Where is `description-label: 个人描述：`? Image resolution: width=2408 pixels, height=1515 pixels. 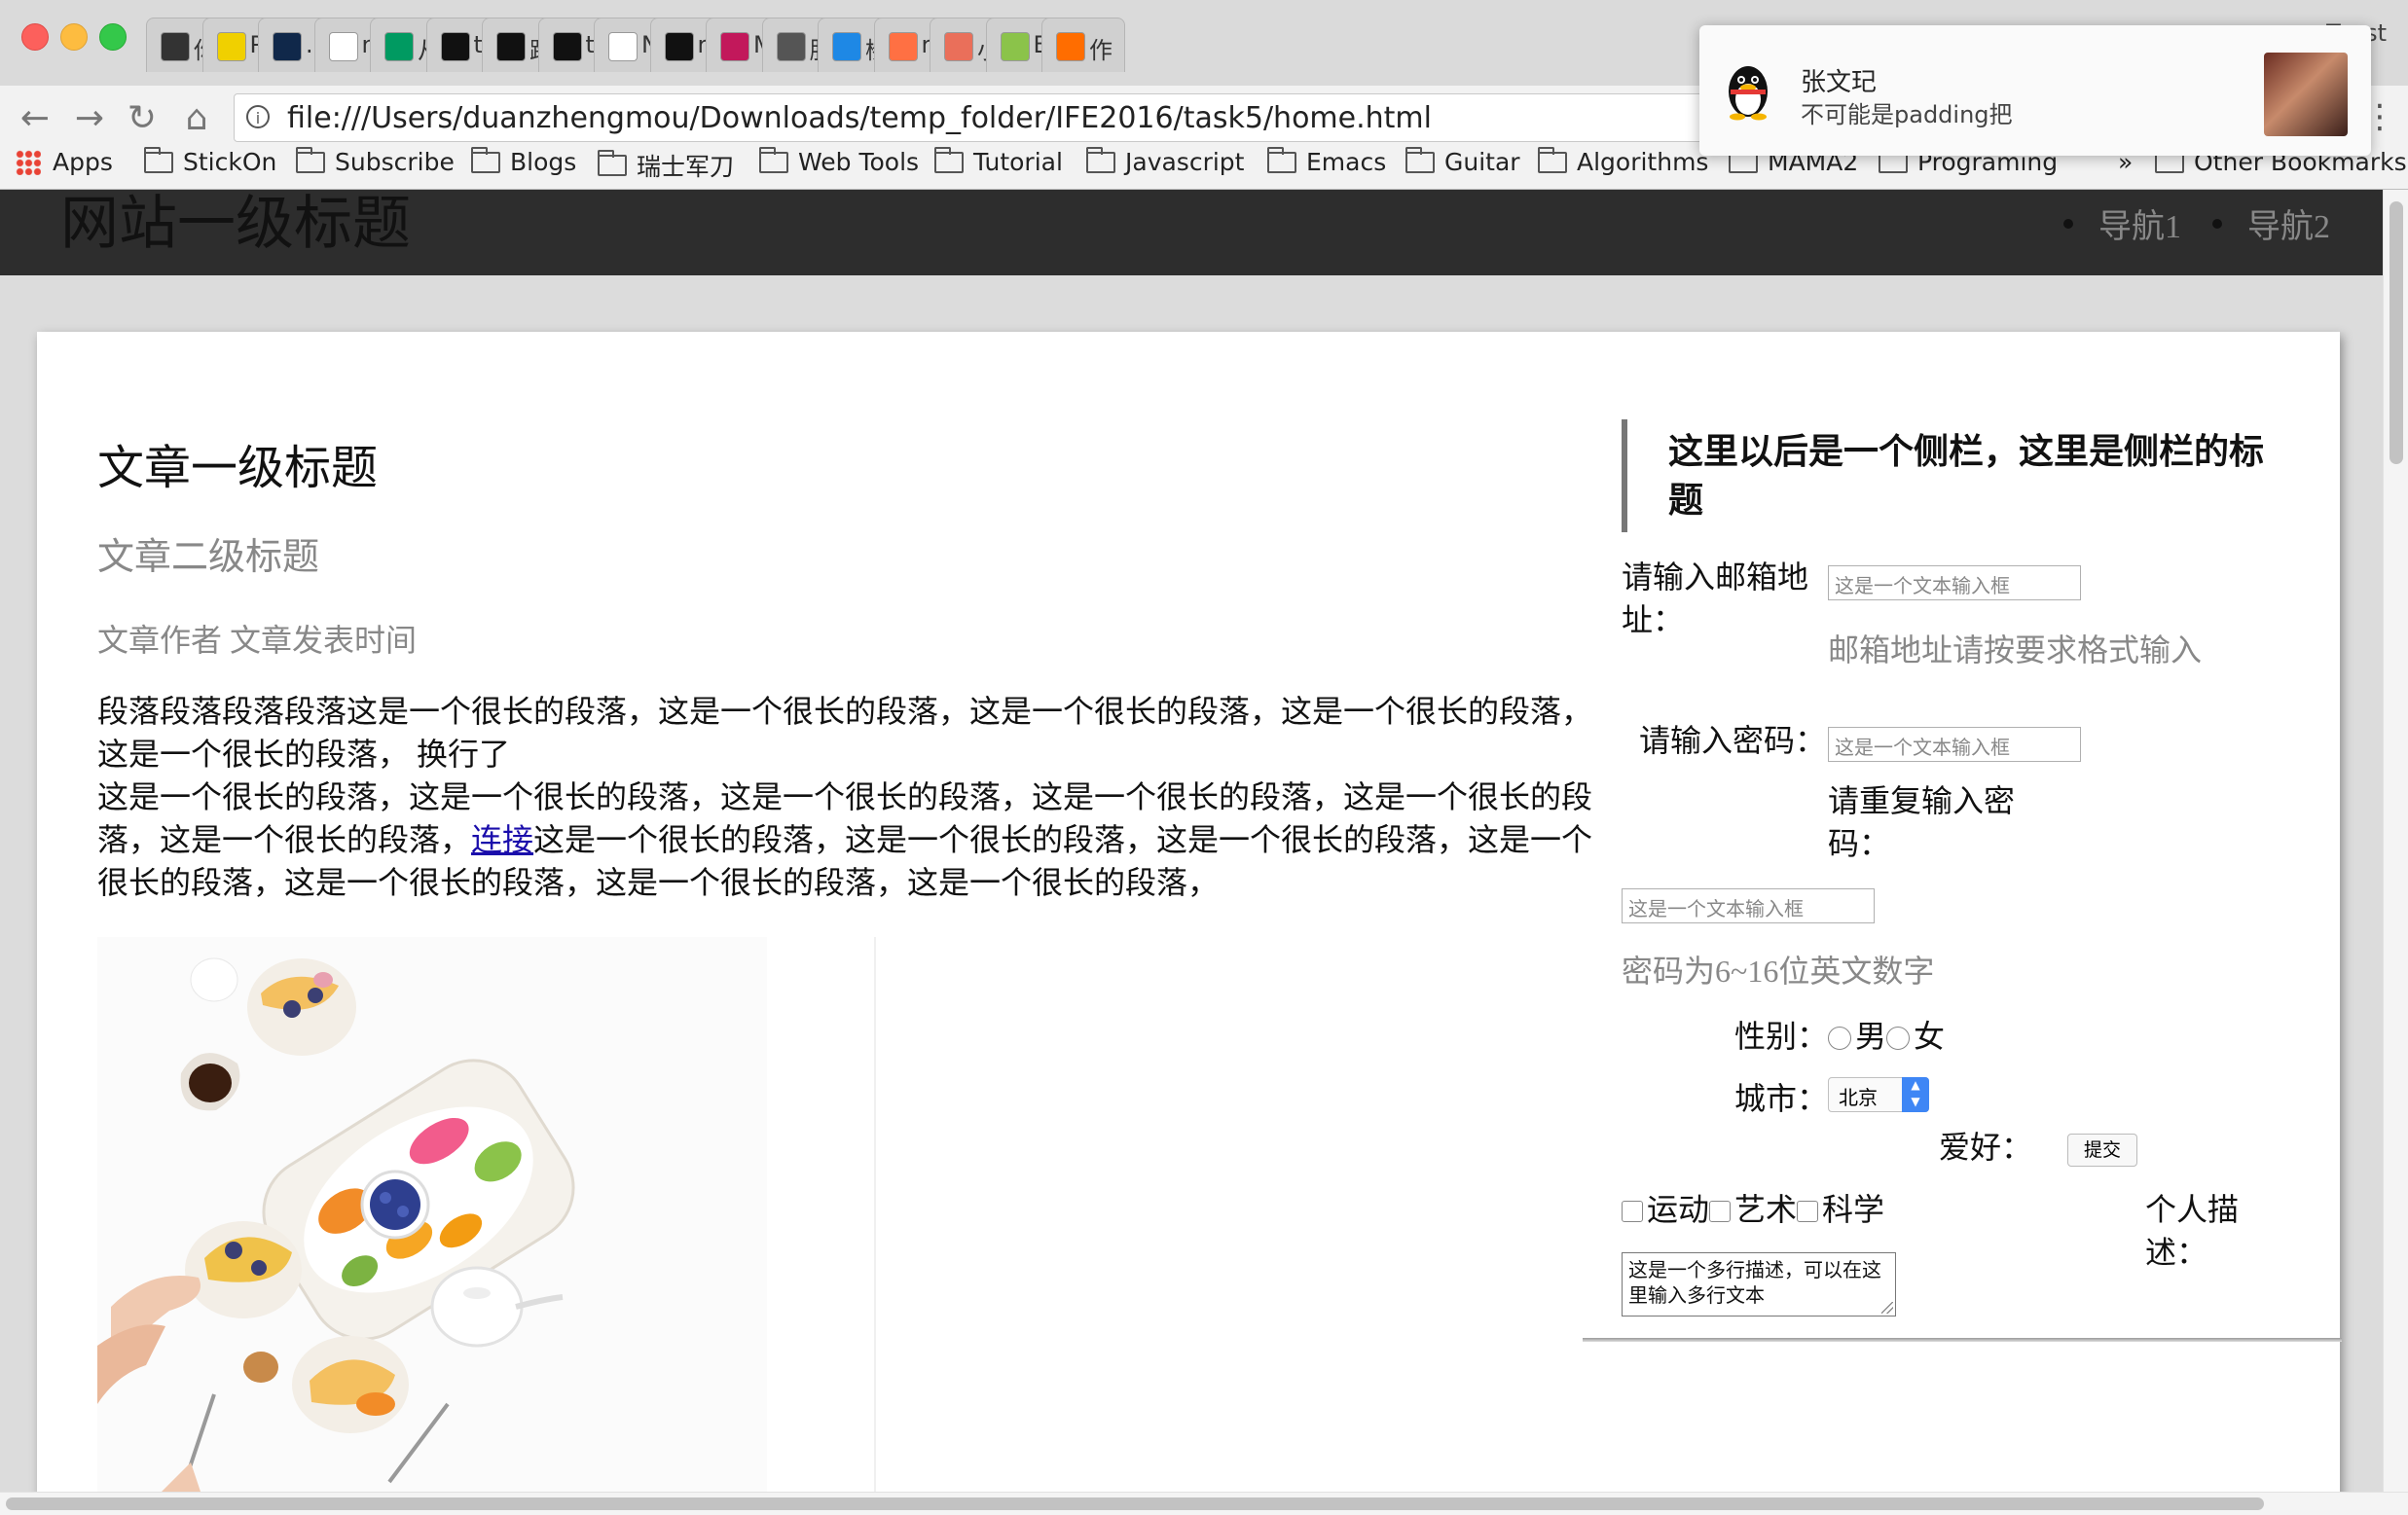 description-label: 个人描述： is located at coordinates (2192, 1231).